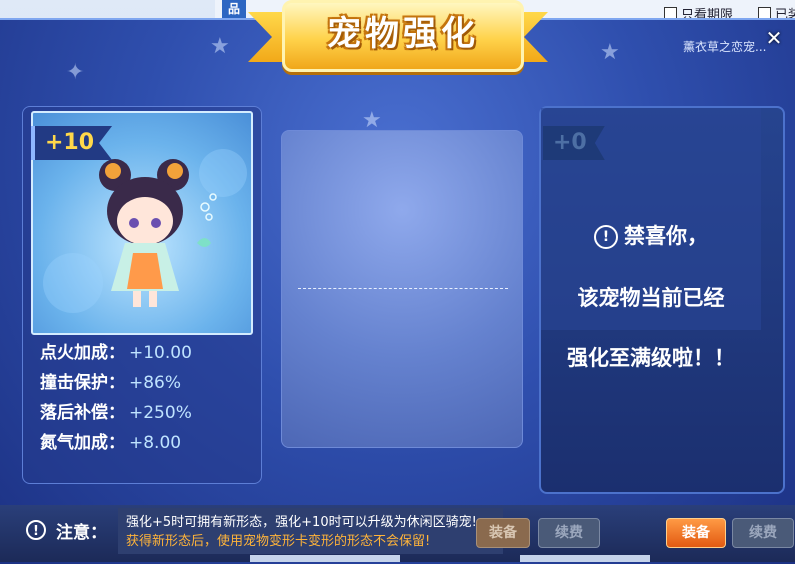  I want to click on notice-label: 注意：, so click(81, 533).